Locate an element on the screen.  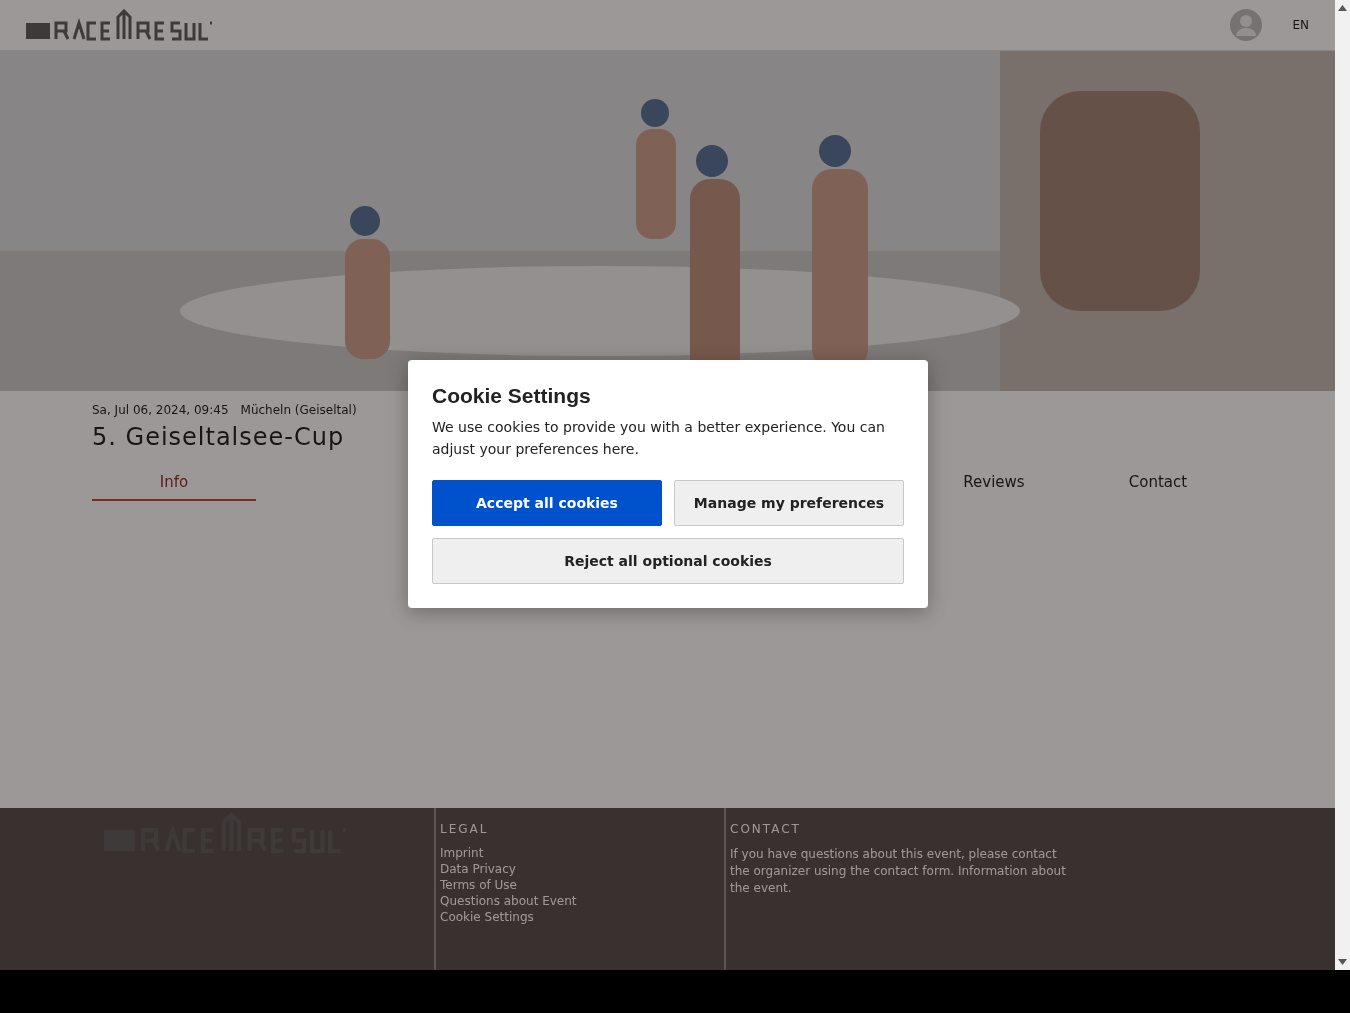
tab: Contact is located at coordinates (1158, 483).